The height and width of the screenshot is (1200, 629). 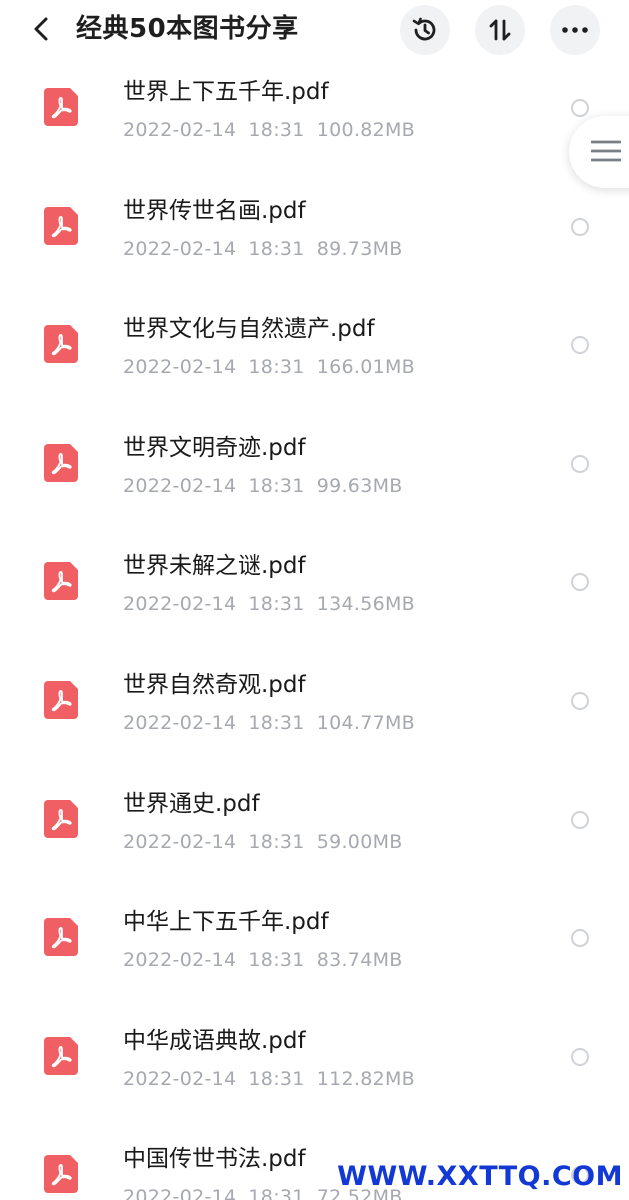 What do you see at coordinates (214, 448) in the screenshot?
I see `file-name: 世界文明奇迹.pdf` at bounding box center [214, 448].